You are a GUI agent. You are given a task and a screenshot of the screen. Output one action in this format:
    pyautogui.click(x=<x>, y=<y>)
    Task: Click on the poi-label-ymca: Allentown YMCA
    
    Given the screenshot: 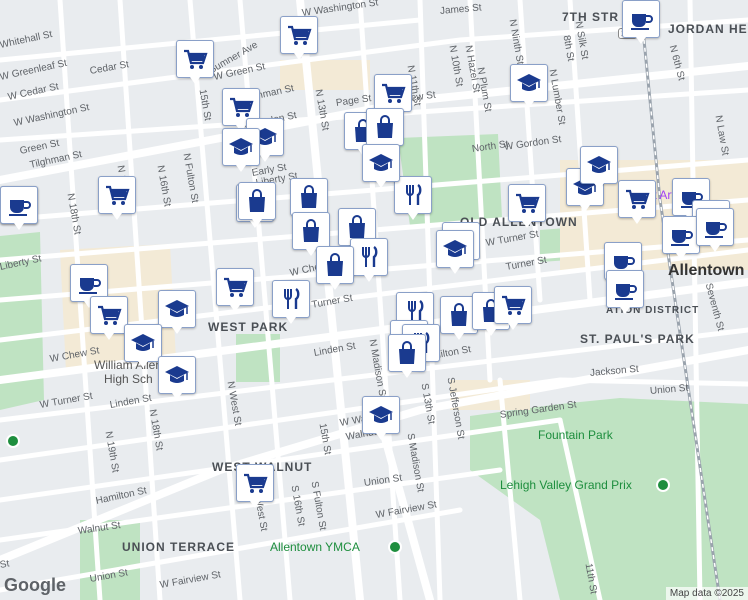 What is the action you would take?
    pyautogui.click(x=315, y=547)
    